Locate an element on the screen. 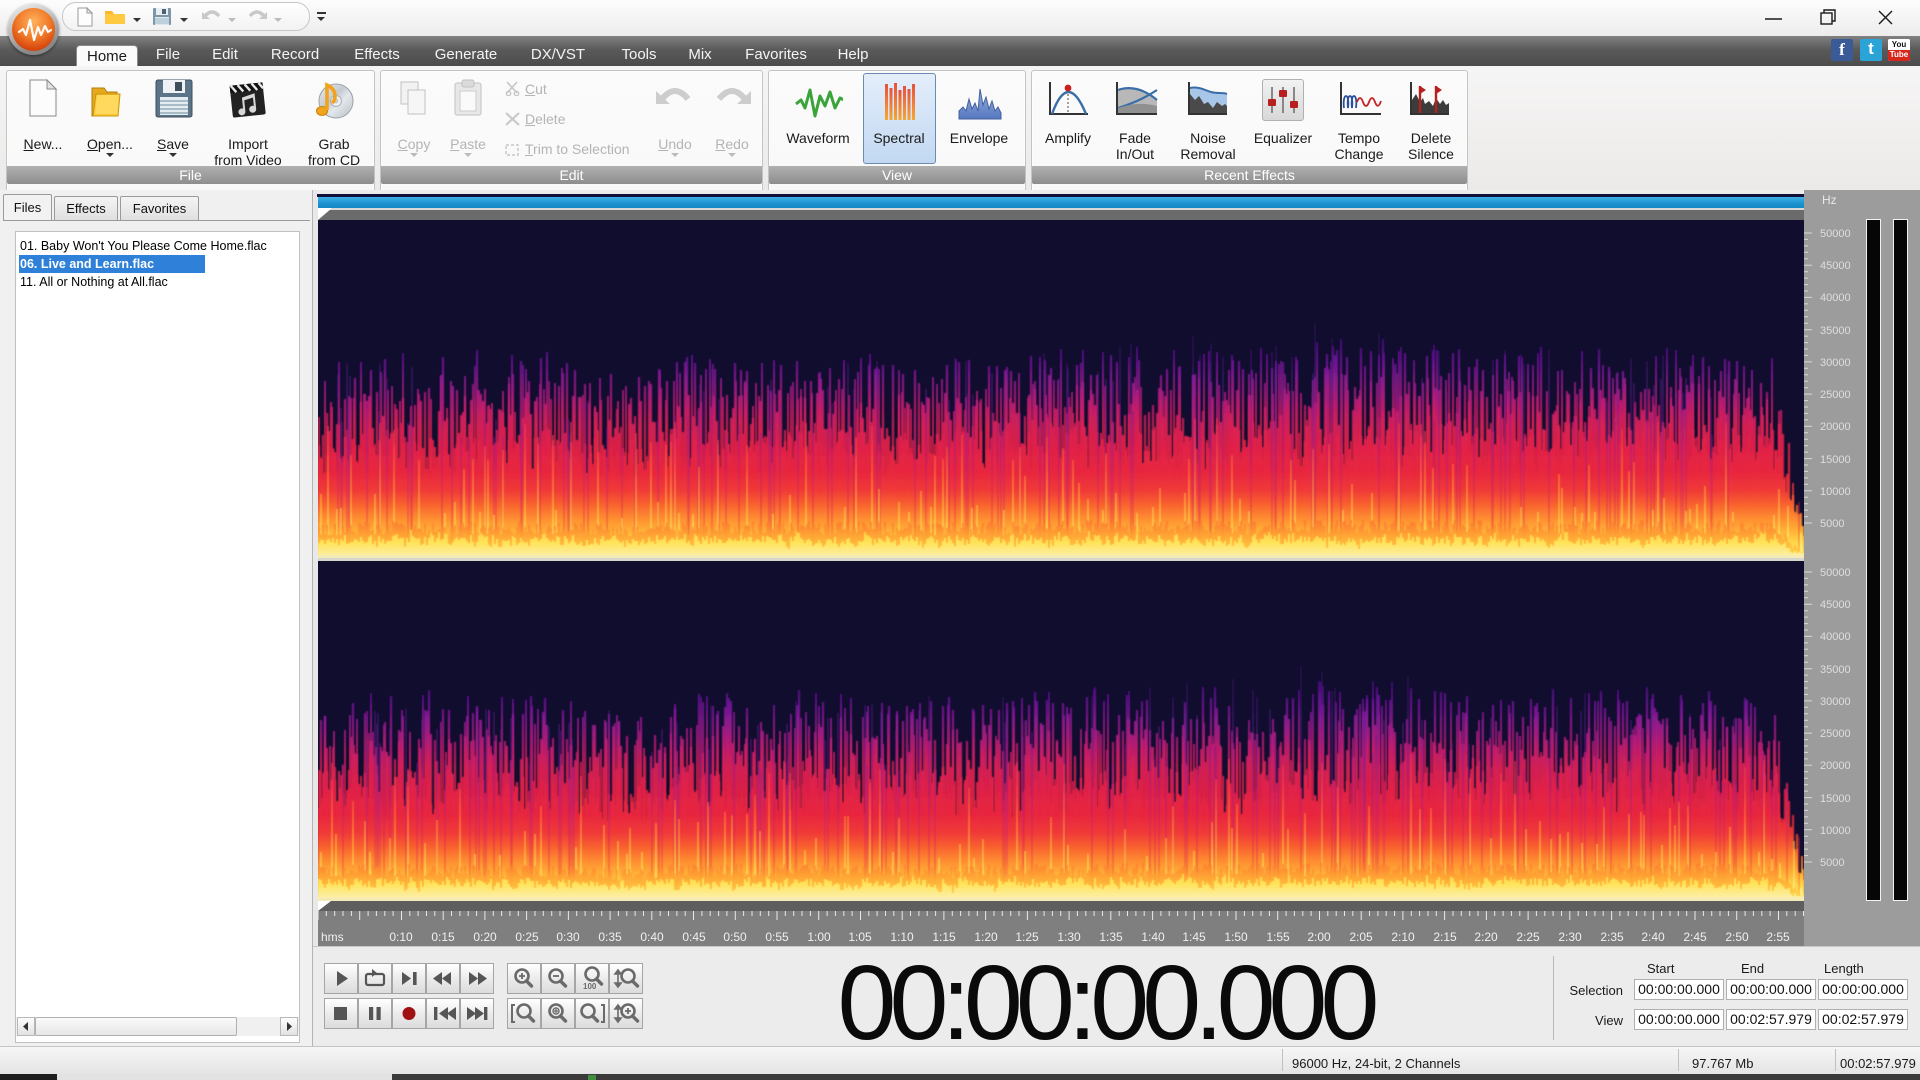 This screenshot has width=1920, height=1080. svg-text: 2:00 is located at coordinates (1319, 937).